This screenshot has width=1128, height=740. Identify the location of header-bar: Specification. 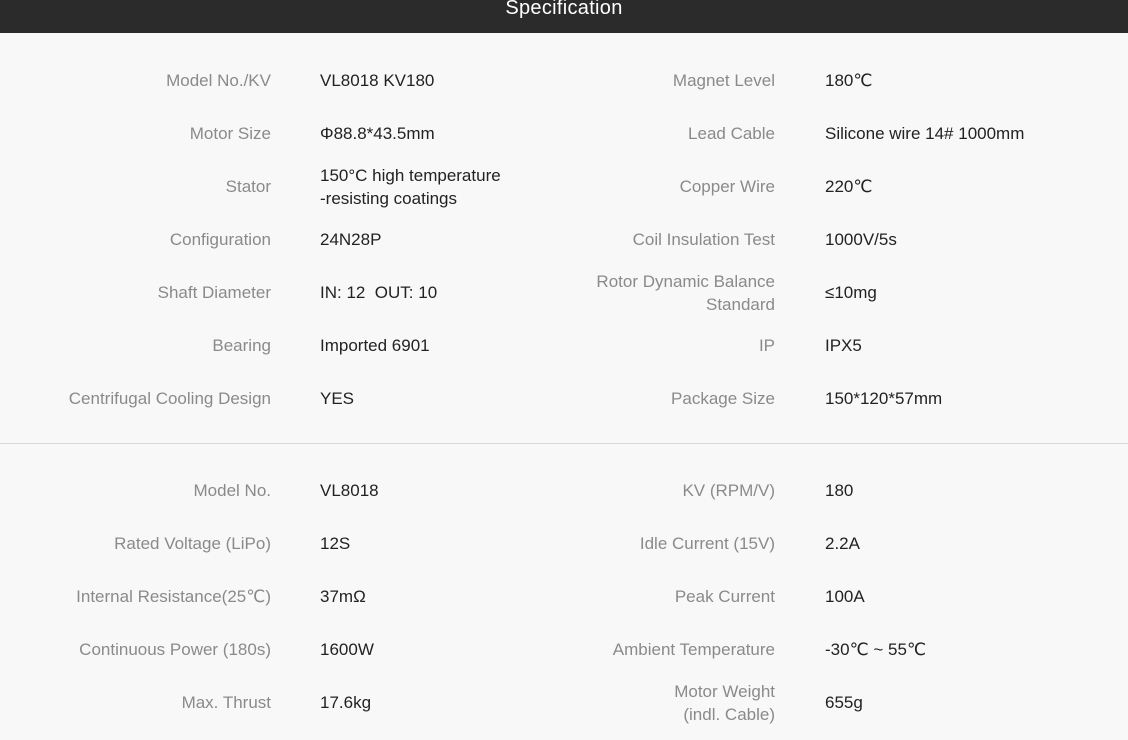
(564, 16).